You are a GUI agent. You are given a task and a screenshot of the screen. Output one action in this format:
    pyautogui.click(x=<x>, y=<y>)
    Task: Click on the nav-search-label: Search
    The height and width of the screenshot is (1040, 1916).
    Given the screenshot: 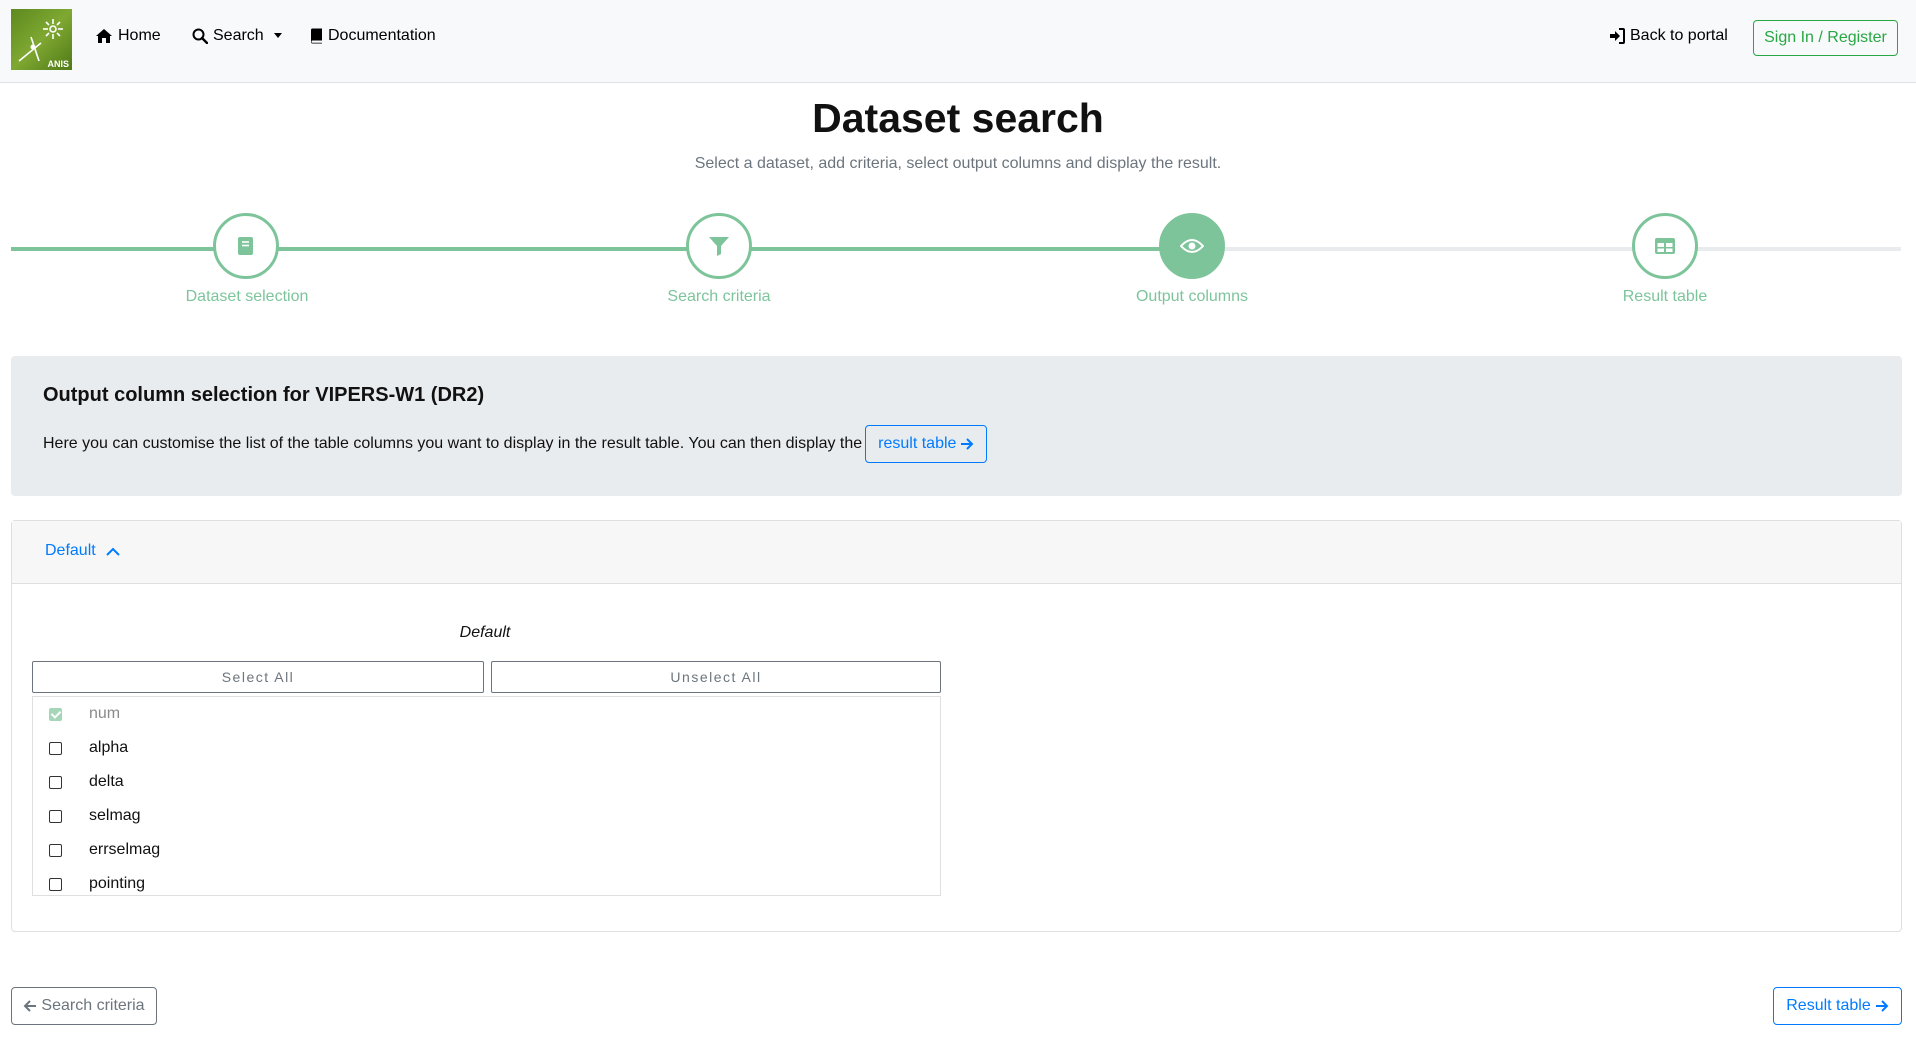 What is the action you would take?
    pyautogui.click(x=238, y=35)
    